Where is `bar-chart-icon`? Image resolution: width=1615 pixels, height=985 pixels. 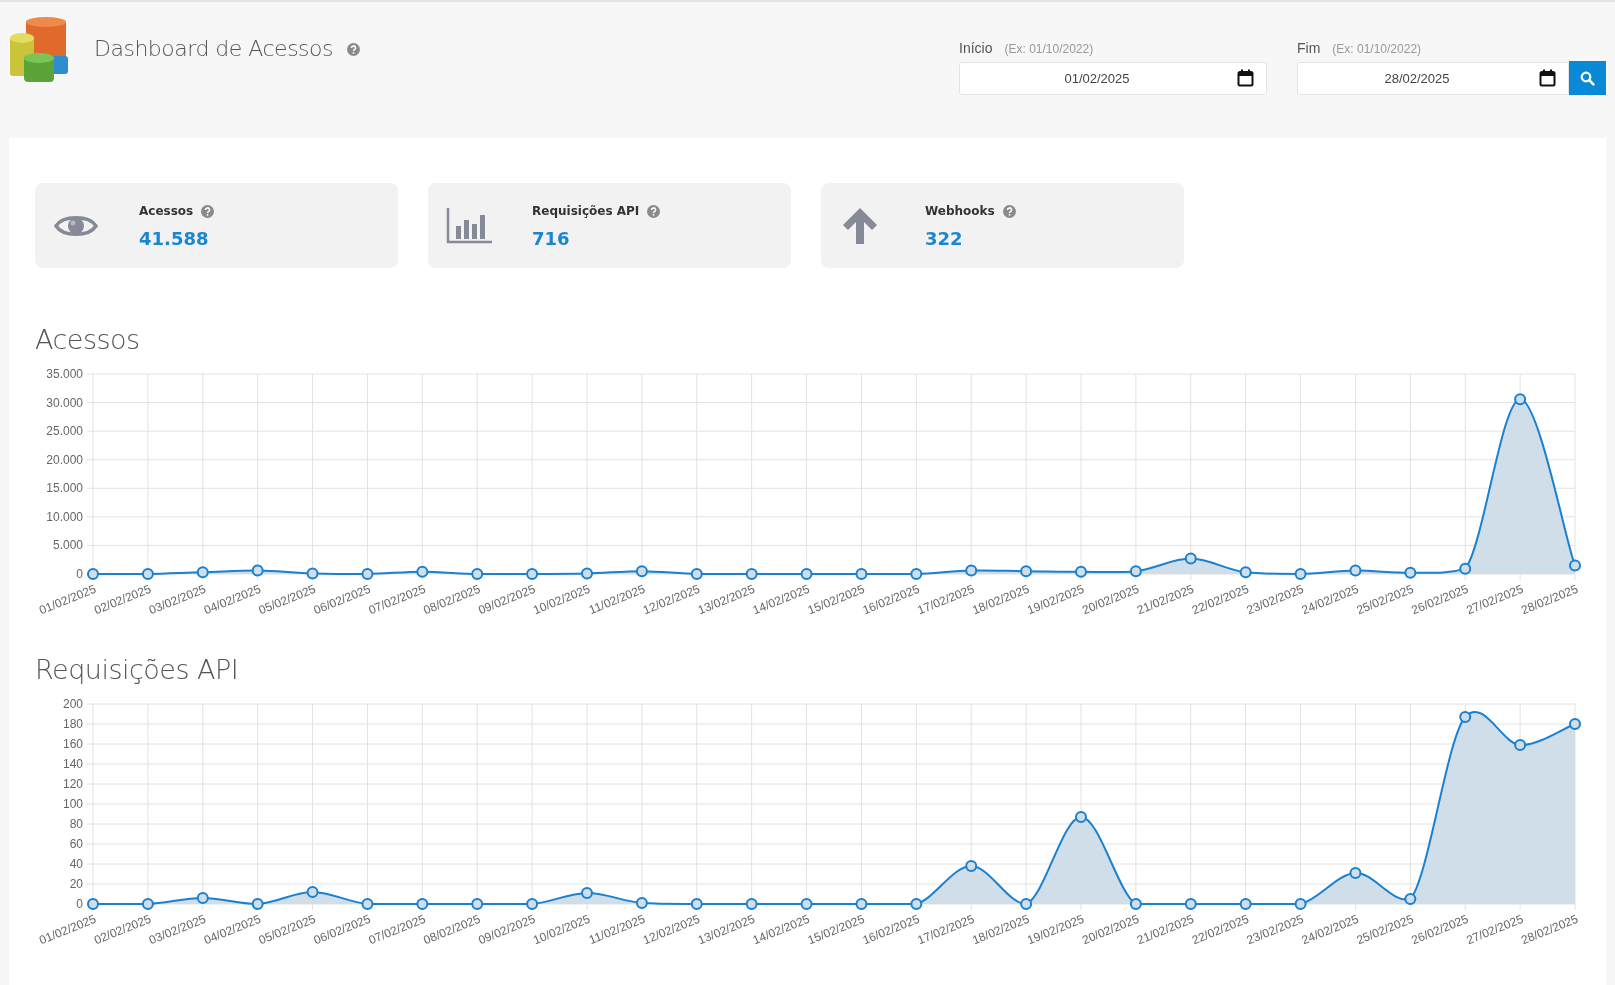
bar-chart-icon is located at coordinates (469, 225).